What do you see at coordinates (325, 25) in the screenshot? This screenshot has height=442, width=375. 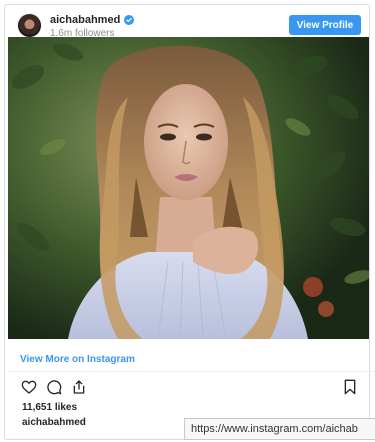 I see `view-profile-button: View Profile` at bounding box center [325, 25].